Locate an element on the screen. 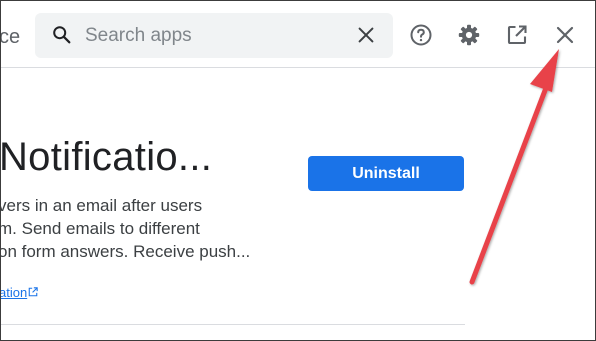 The image size is (596, 341). uninstall-button: Uninstall is located at coordinates (386, 173).